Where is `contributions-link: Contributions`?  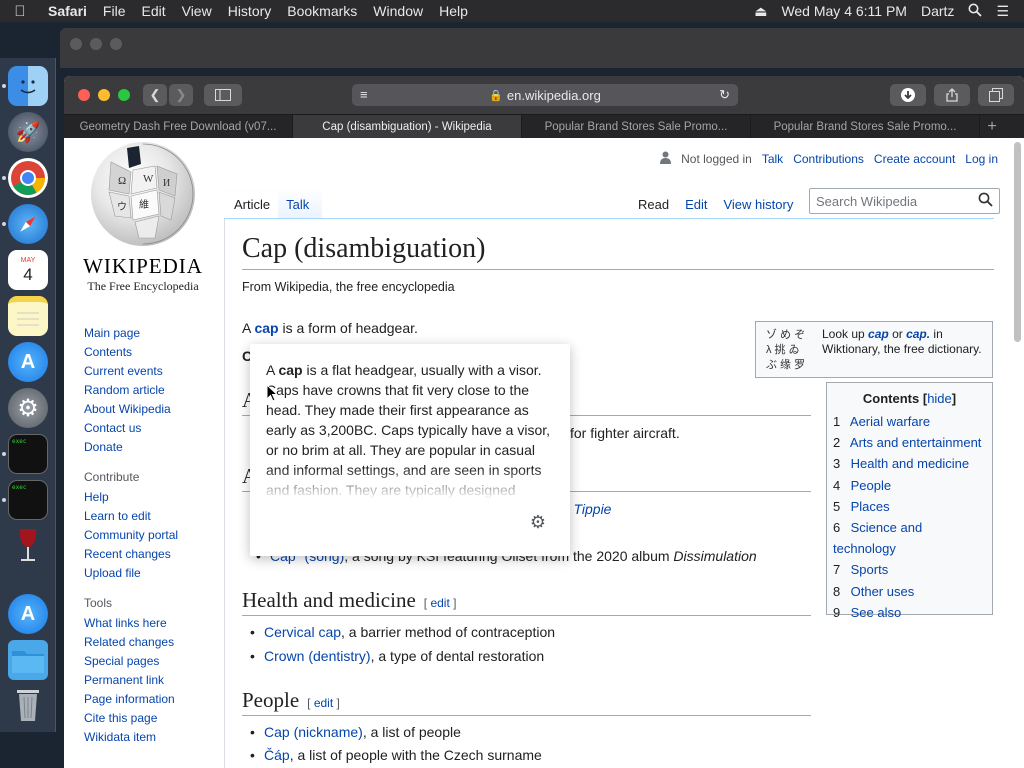
contributions-link: Contributions is located at coordinates (828, 159).